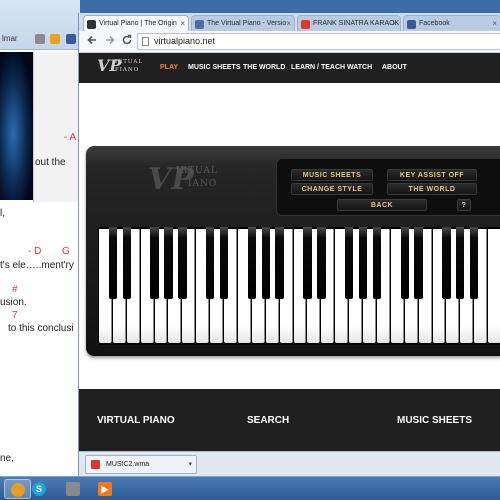  What do you see at coordinates (318, 41) in the screenshot?
I see `address-bar: virtualpiano.net` at bounding box center [318, 41].